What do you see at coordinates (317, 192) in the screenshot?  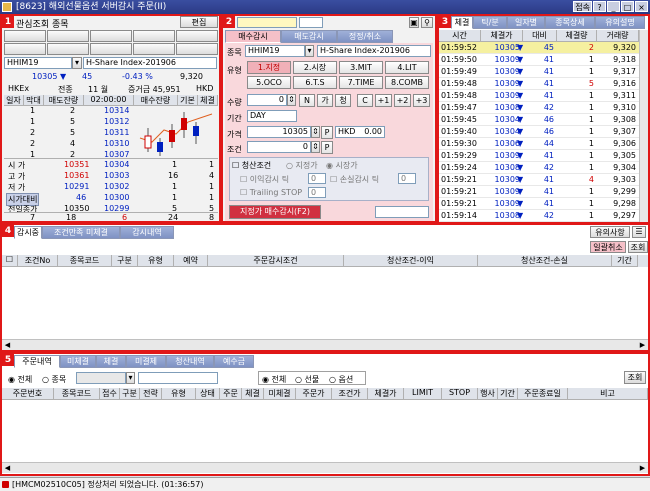 I see `trailing-stop-input: 0` at bounding box center [317, 192].